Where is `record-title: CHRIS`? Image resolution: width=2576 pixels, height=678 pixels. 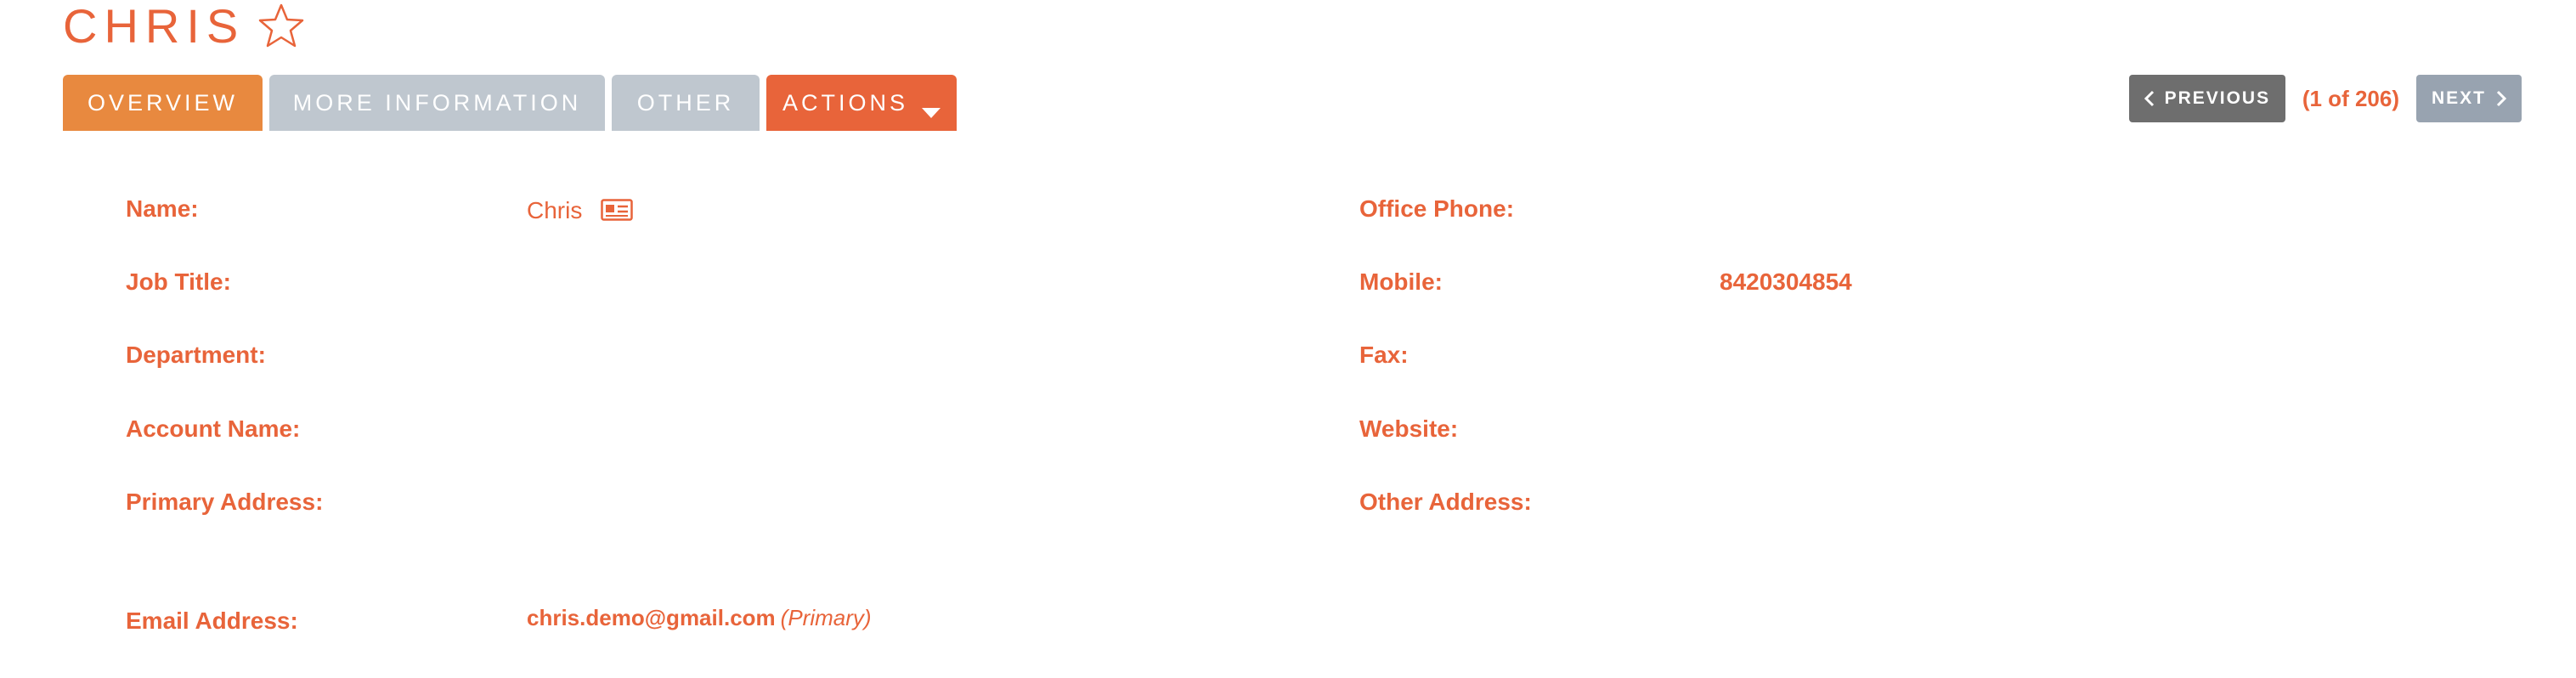
record-title: CHRIS is located at coordinates (186, 26).